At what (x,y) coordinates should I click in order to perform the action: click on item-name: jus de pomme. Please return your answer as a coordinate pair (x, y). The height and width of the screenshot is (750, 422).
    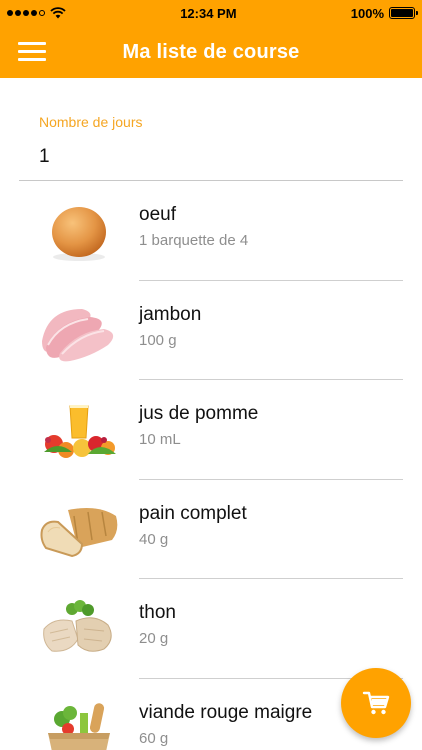
    Looking at the image, I should click on (199, 413).